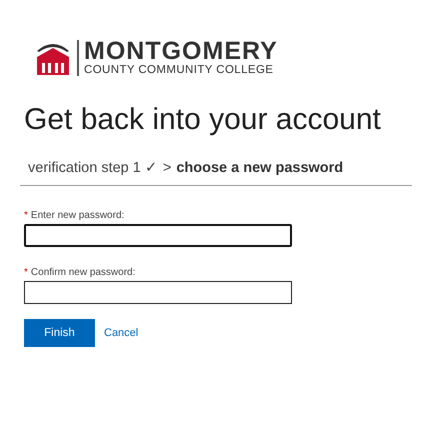 The width and height of the screenshot is (429, 444). I want to click on college-name: MONTGOMERY, so click(181, 51).